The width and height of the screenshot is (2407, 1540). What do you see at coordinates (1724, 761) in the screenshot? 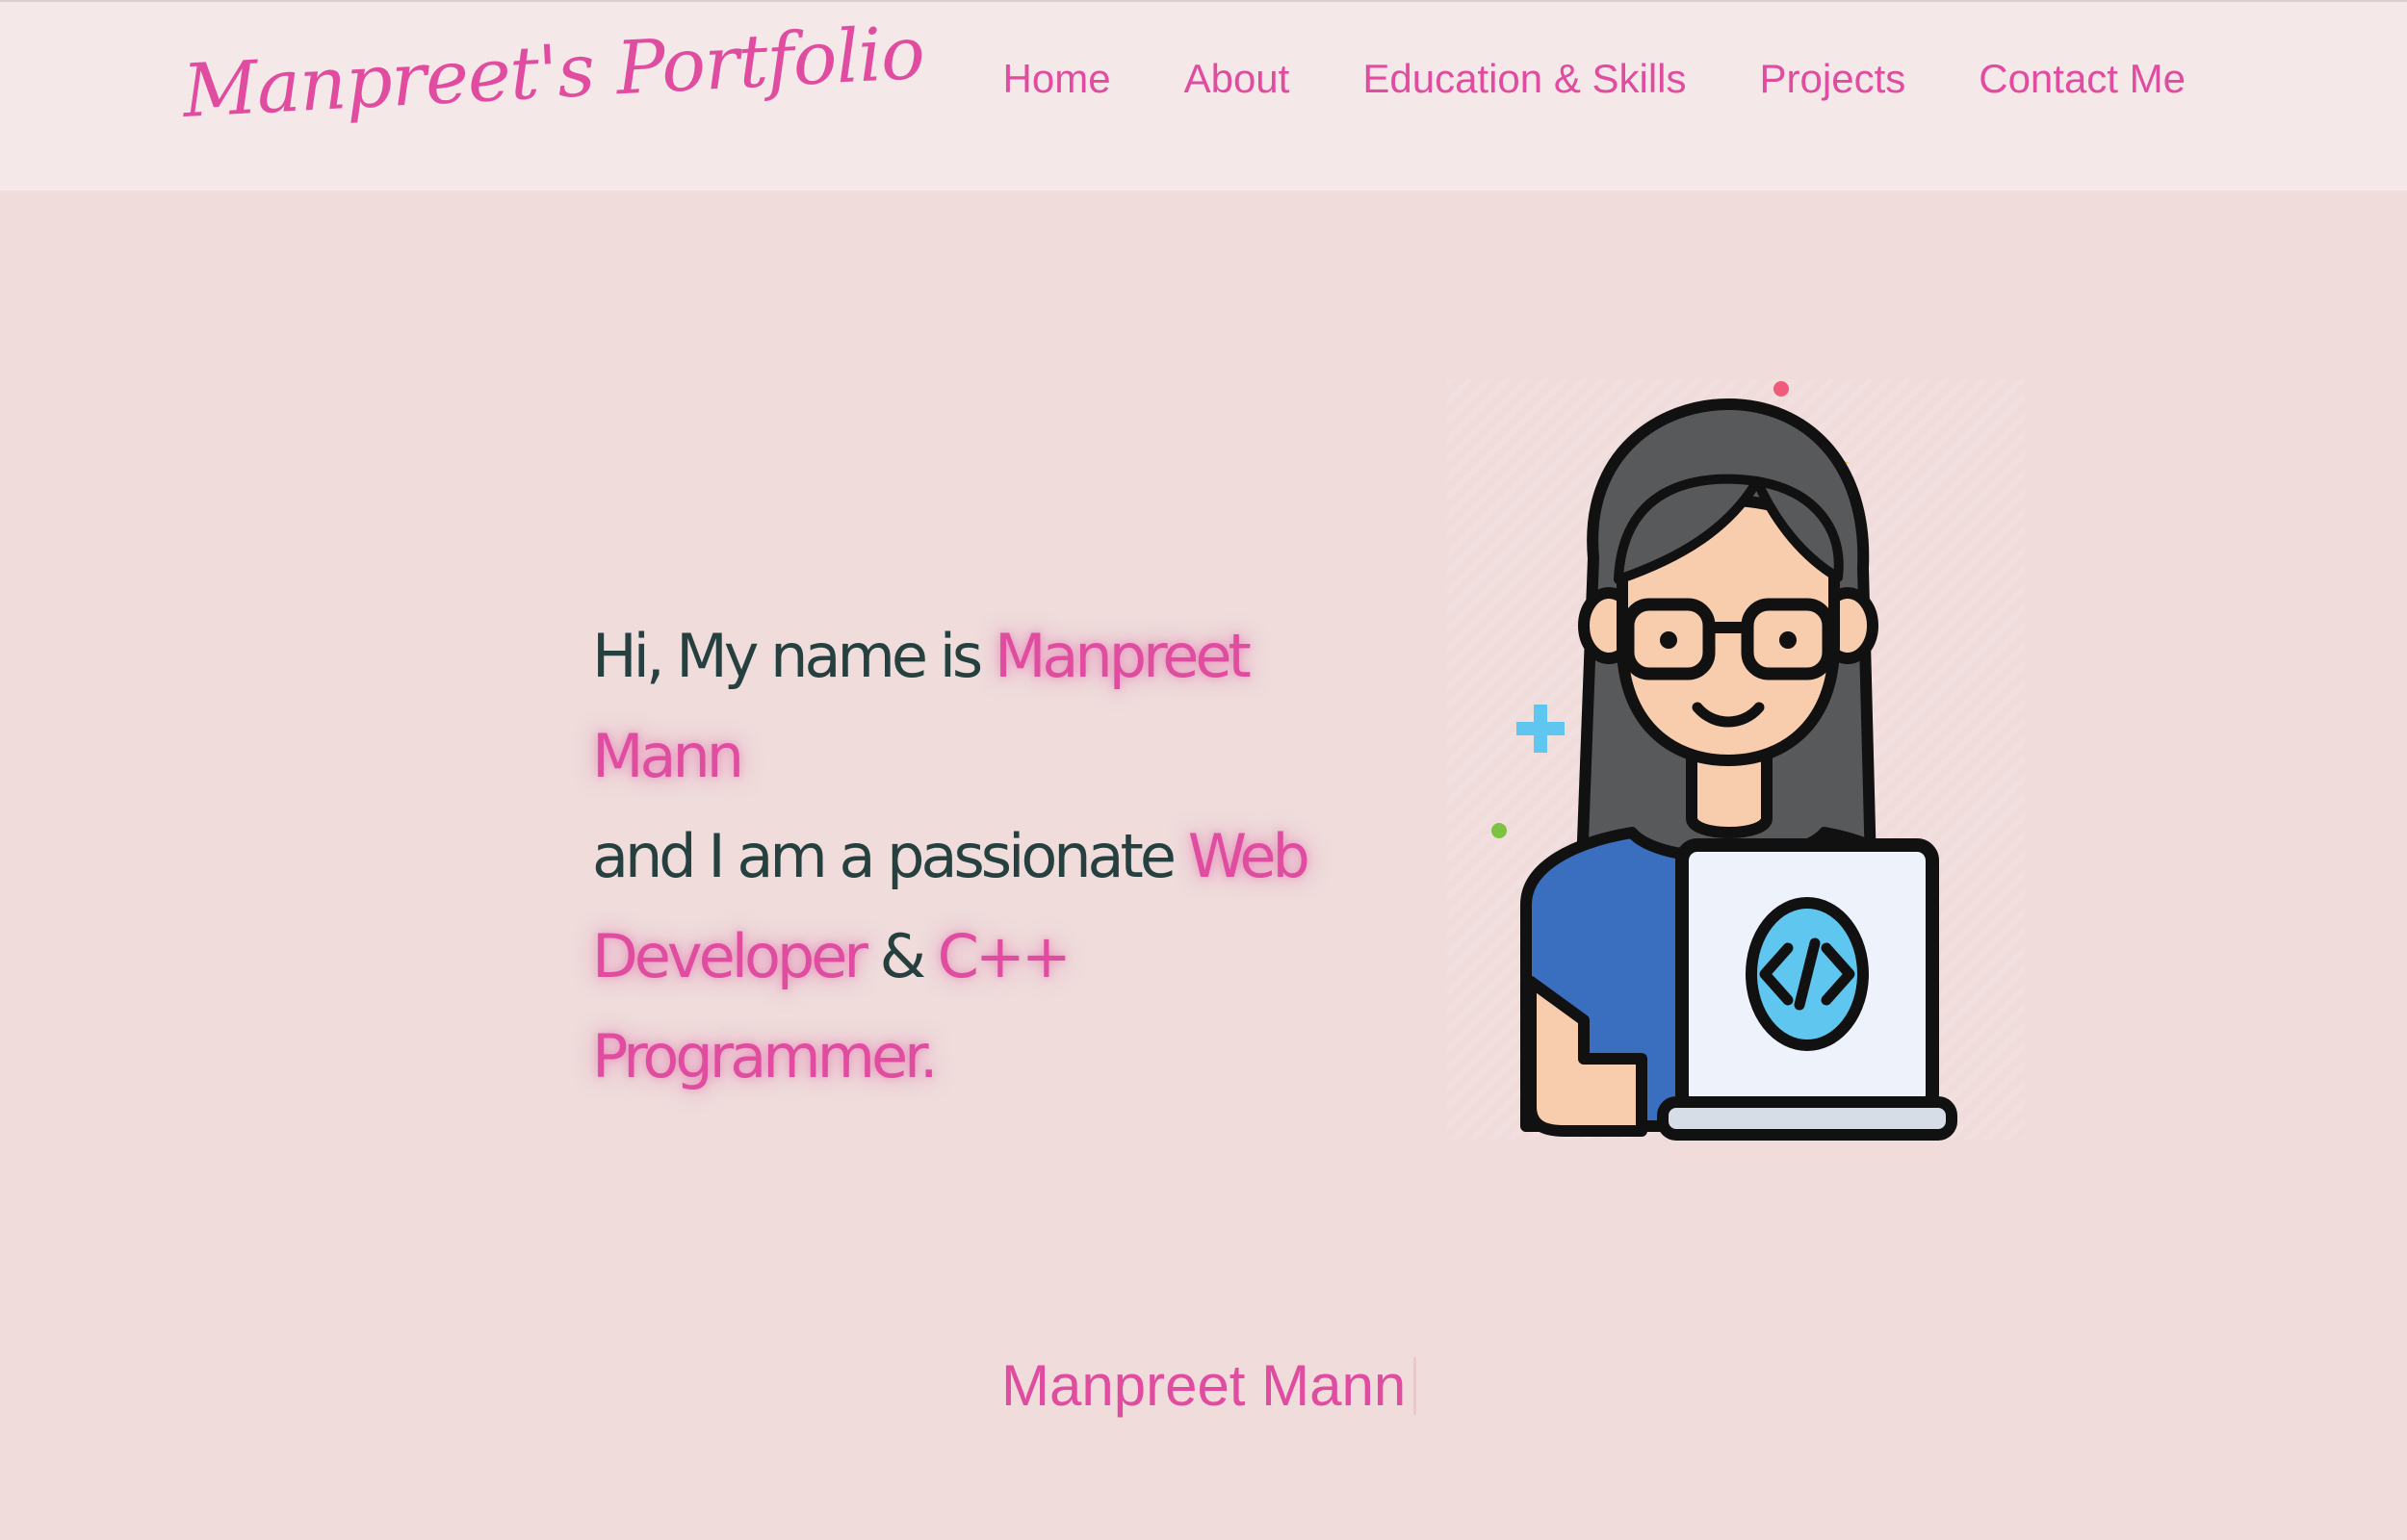
I see `developer-illustration-svg` at bounding box center [1724, 761].